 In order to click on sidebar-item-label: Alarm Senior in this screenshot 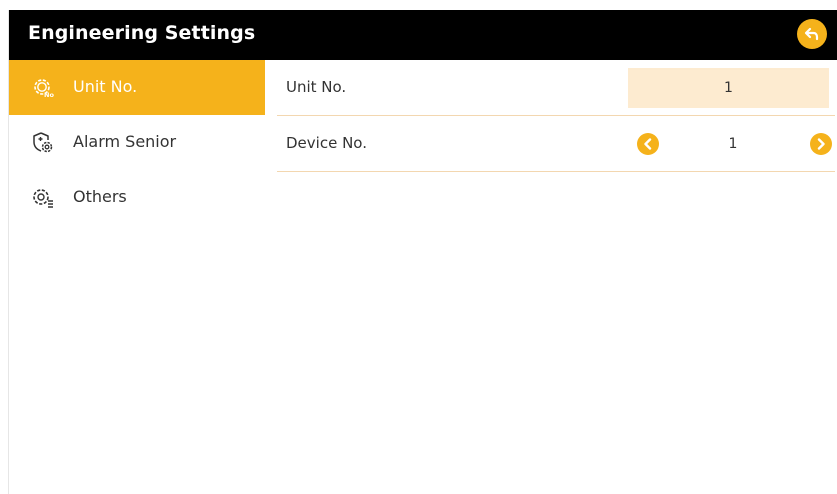, I will do `click(125, 141)`.